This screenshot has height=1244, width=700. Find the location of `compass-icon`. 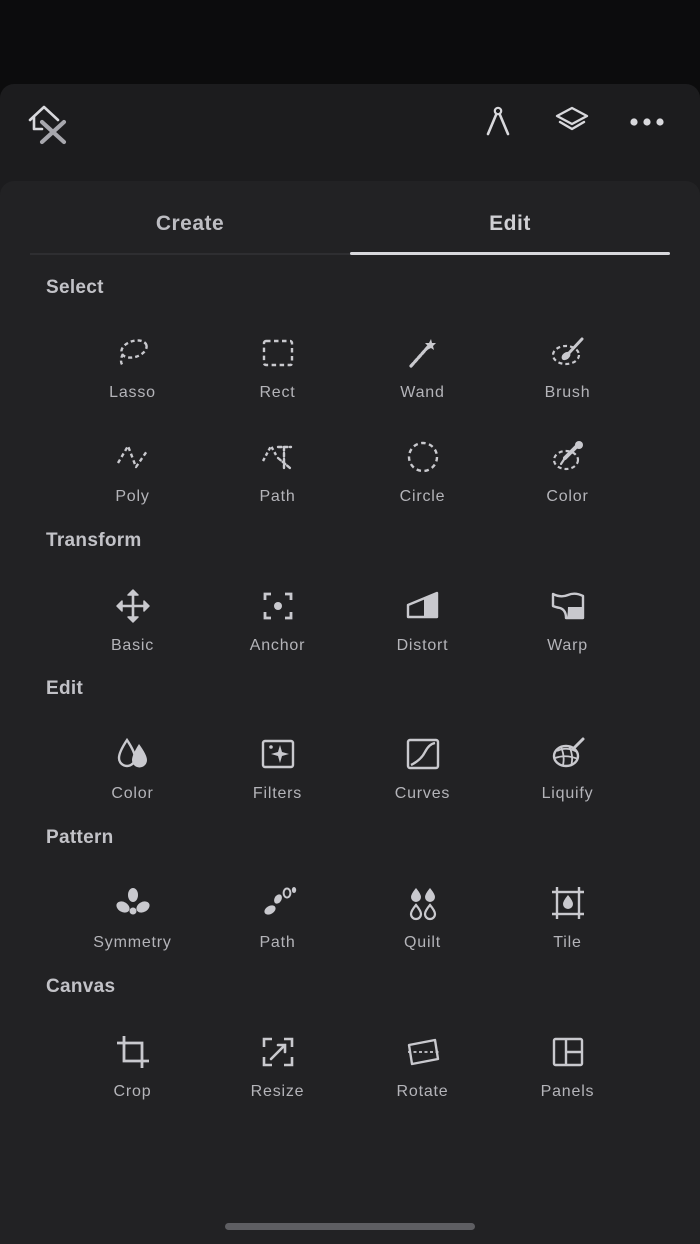

compass-icon is located at coordinates (498, 121).